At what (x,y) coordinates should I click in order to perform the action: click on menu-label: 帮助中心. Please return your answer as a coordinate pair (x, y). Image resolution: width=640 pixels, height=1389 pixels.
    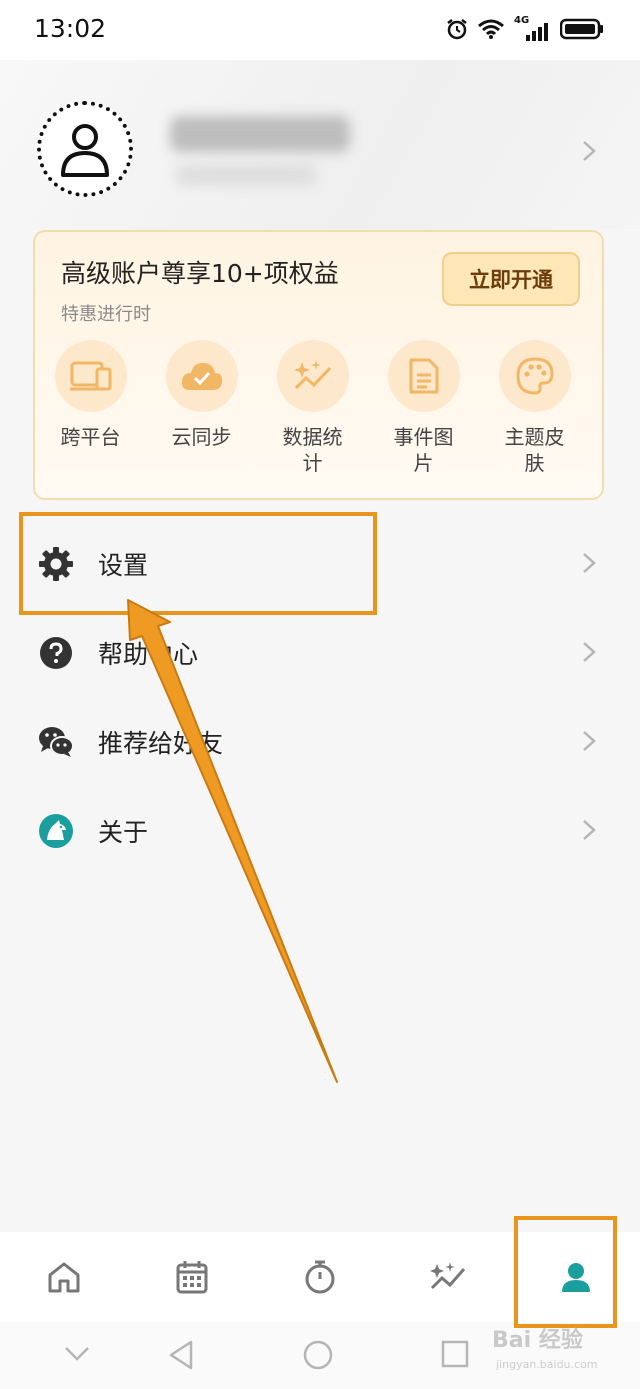
    Looking at the image, I should click on (148, 654).